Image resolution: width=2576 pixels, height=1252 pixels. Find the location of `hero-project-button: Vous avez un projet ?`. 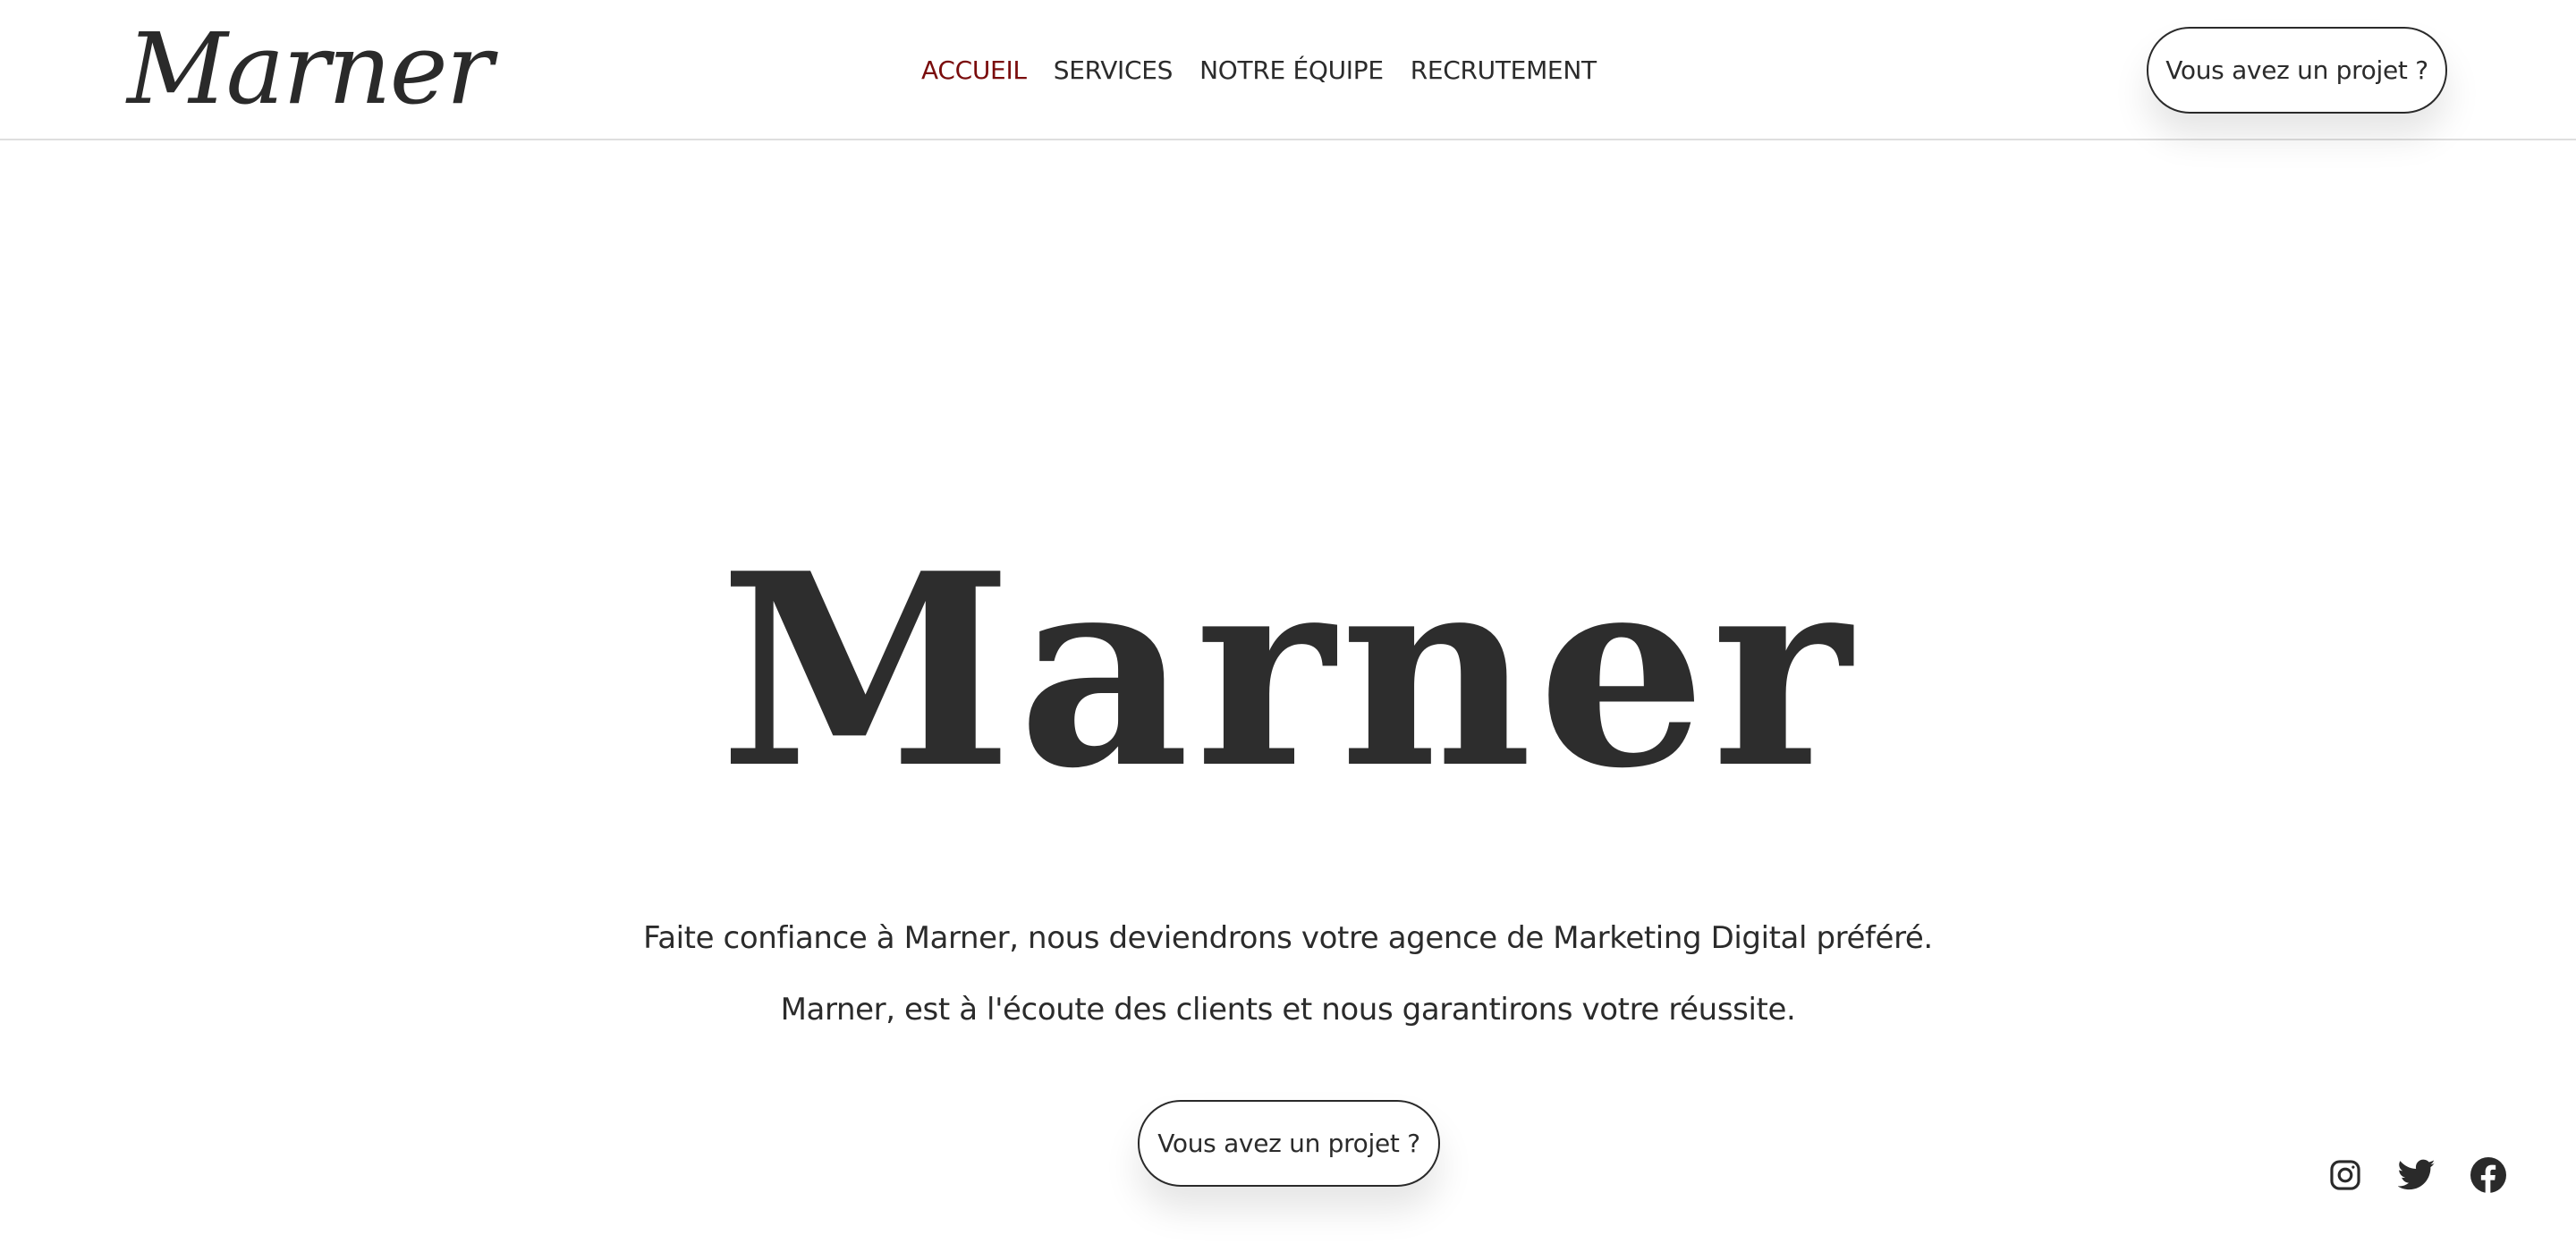

hero-project-button: Vous avez un projet ? is located at coordinates (1289, 1143).